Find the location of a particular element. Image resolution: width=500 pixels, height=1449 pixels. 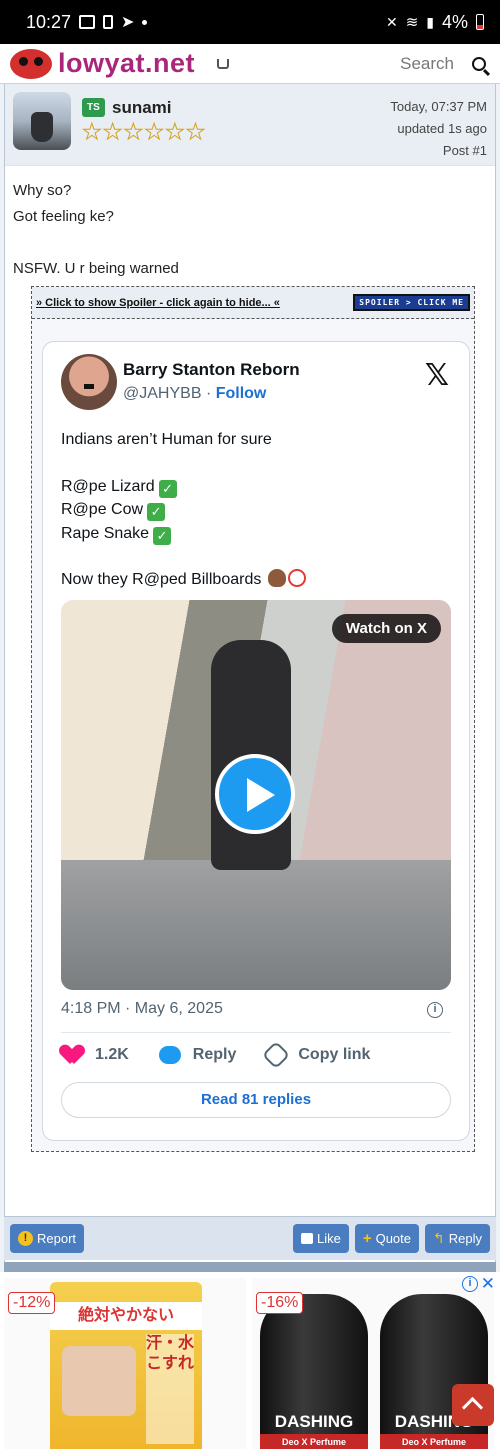

tweet-line-with-emoji: Now they R@ped Billboards is located at coordinates (257, 580).